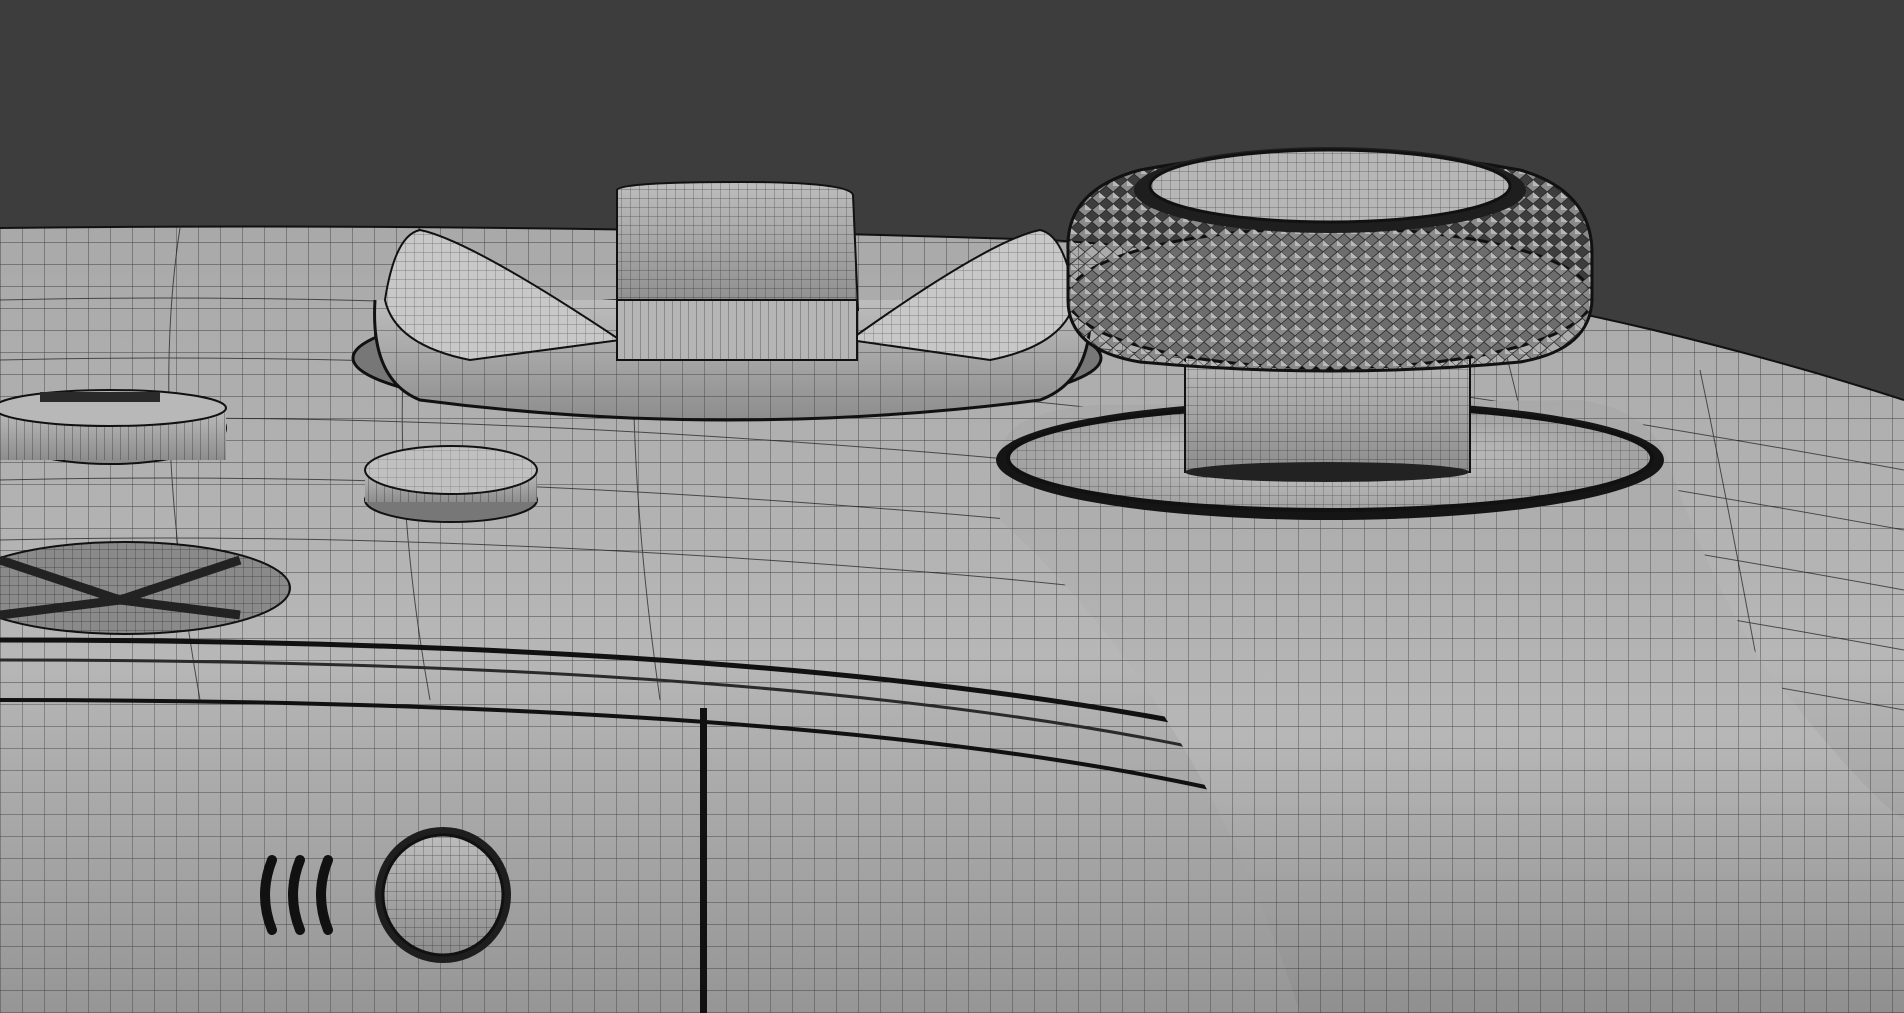 This screenshot has width=1904, height=1013. Describe the element at coordinates (113, 427) in the screenshot. I see `home-button` at that location.